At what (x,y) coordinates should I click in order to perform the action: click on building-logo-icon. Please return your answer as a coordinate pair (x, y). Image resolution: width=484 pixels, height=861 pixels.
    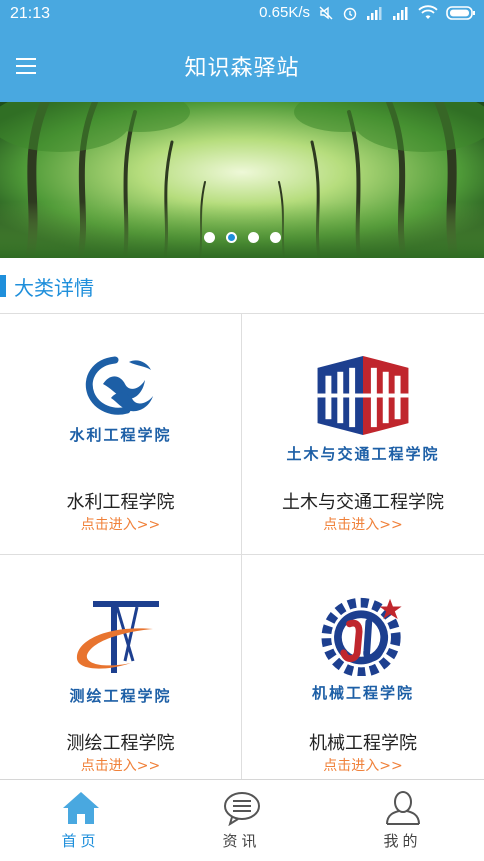
    Looking at the image, I should click on (363, 395).